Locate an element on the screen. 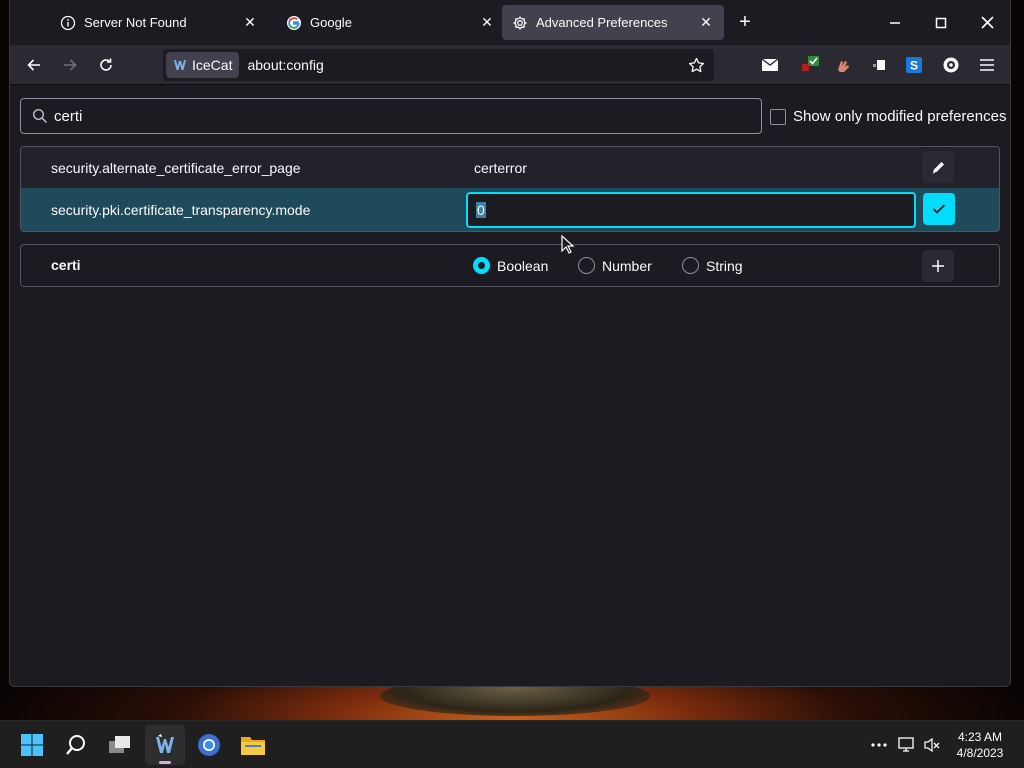  radio-boolean: Boolean is located at coordinates (510, 265).